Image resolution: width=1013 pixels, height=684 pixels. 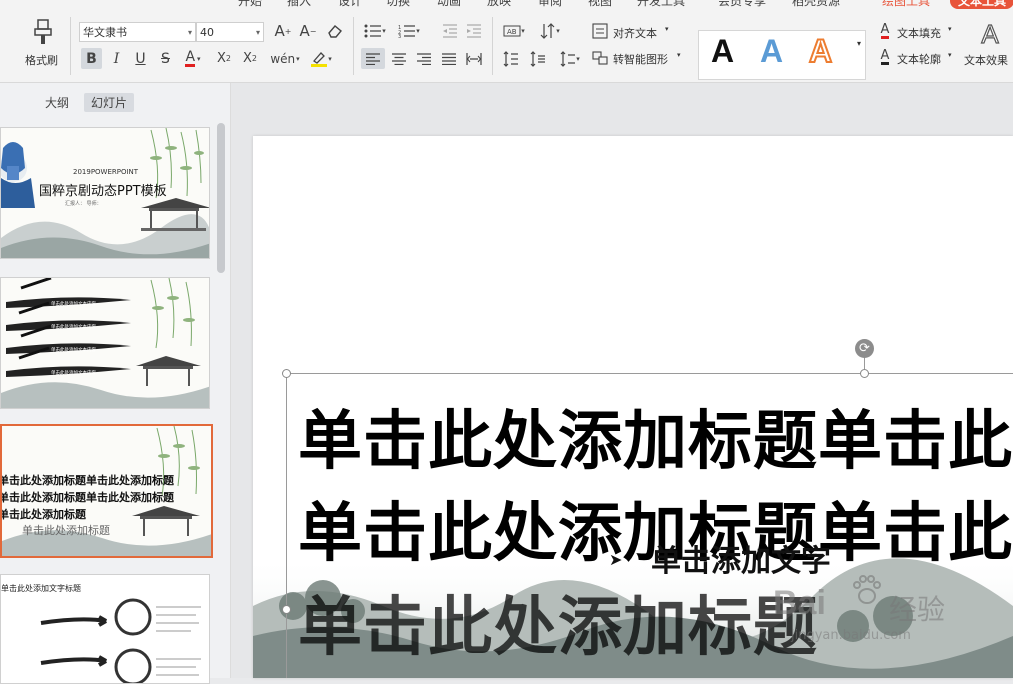 What do you see at coordinates (986, 60) in the screenshot?
I see `text-effects-label: 文本效果` at bounding box center [986, 60].